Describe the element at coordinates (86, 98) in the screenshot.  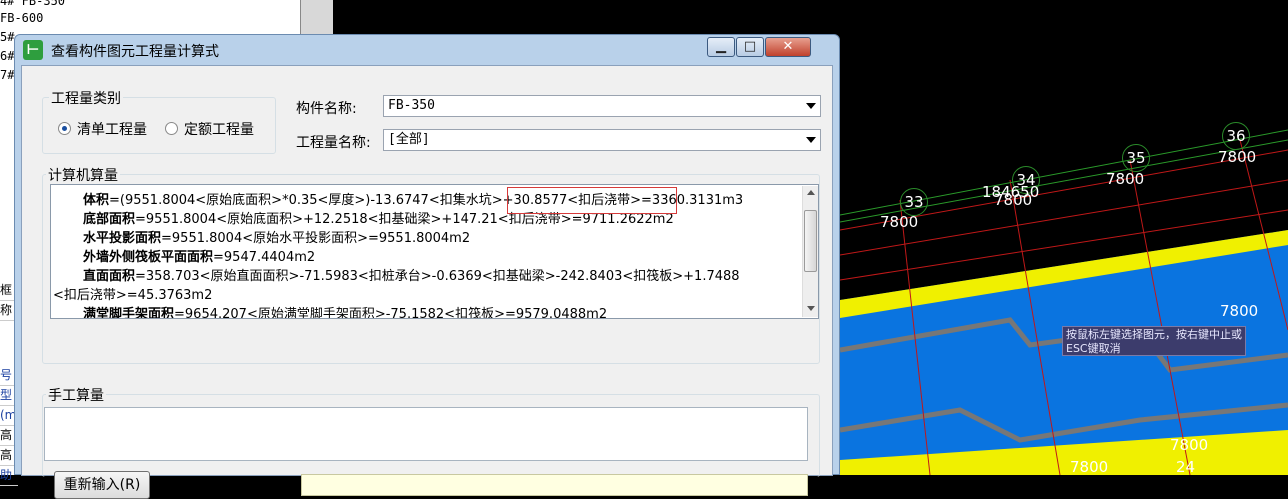
I see `category-group-title: 工程量类别` at that location.